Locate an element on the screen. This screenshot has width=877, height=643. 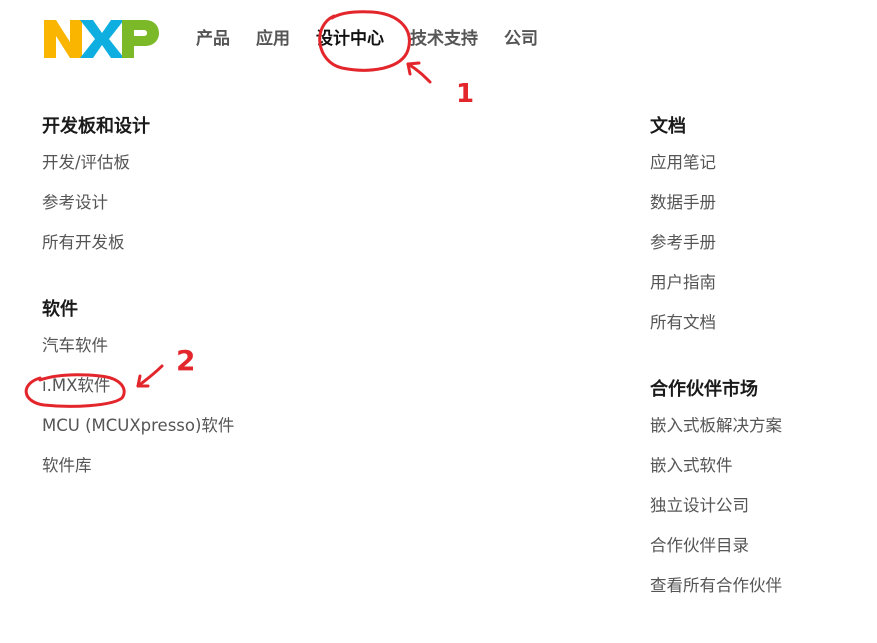
nxp-logo is located at coordinates (101, 39).